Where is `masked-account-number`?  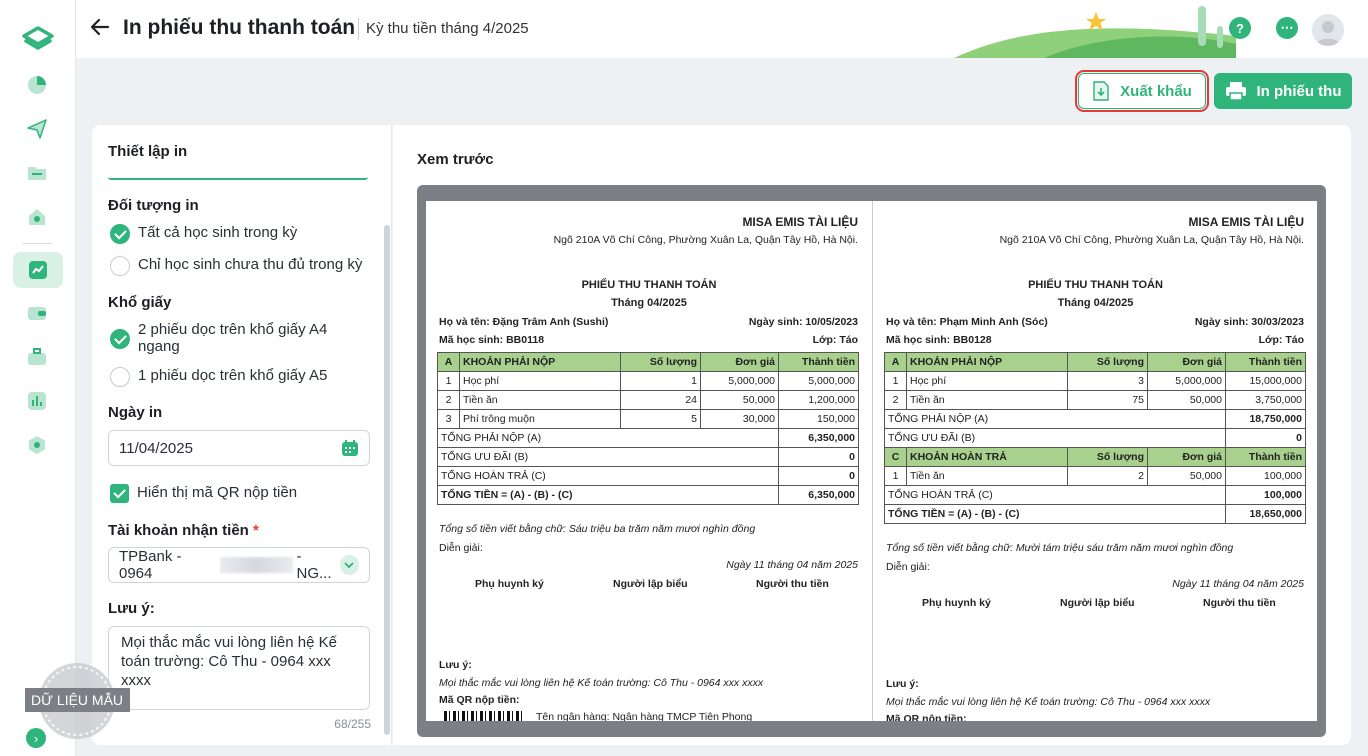
masked-account-number is located at coordinates (256, 565).